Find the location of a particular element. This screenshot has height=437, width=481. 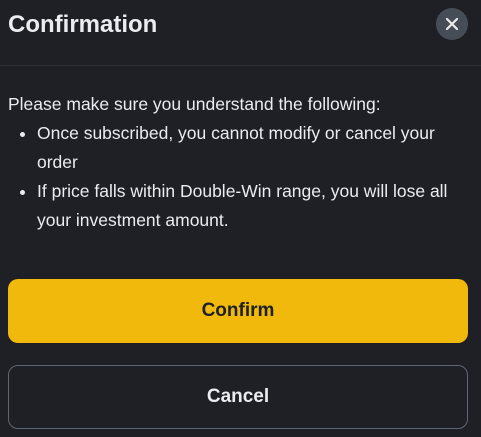

close-button is located at coordinates (452, 24).